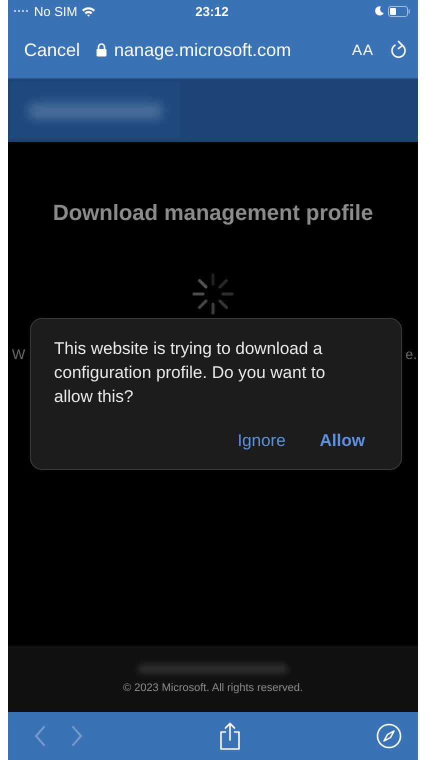 The width and height of the screenshot is (426, 760). What do you see at coordinates (190, 373) in the screenshot?
I see `dialog-message: This website is trying to download a configuration profile. Do you want to allow this?` at bounding box center [190, 373].